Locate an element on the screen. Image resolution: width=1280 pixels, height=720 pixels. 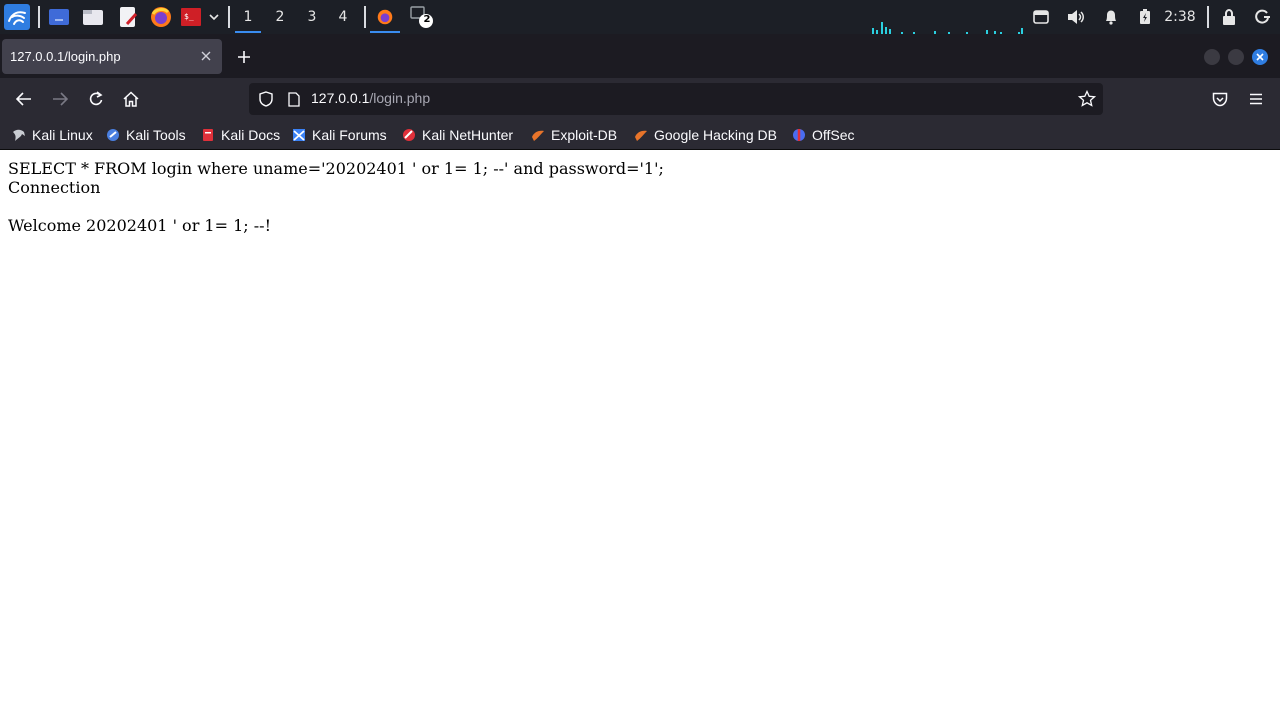
kali-forums-icon is located at coordinates (299, 135).